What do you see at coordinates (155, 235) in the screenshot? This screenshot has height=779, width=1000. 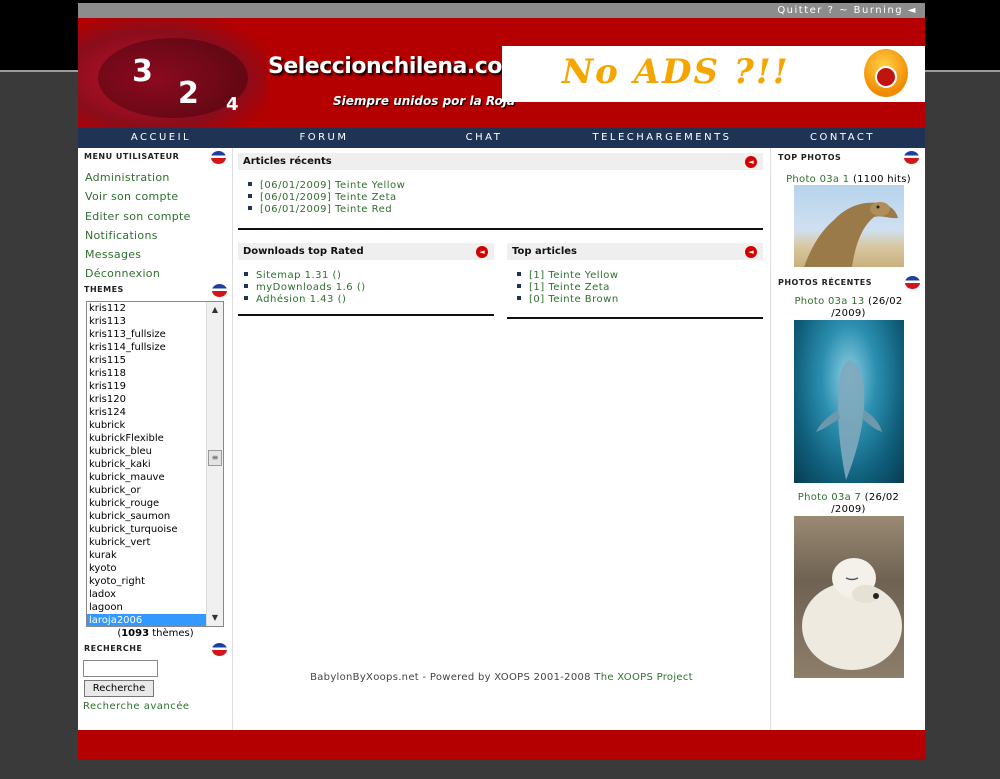 I see `menu-item-notifications: Notifications` at bounding box center [155, 235].